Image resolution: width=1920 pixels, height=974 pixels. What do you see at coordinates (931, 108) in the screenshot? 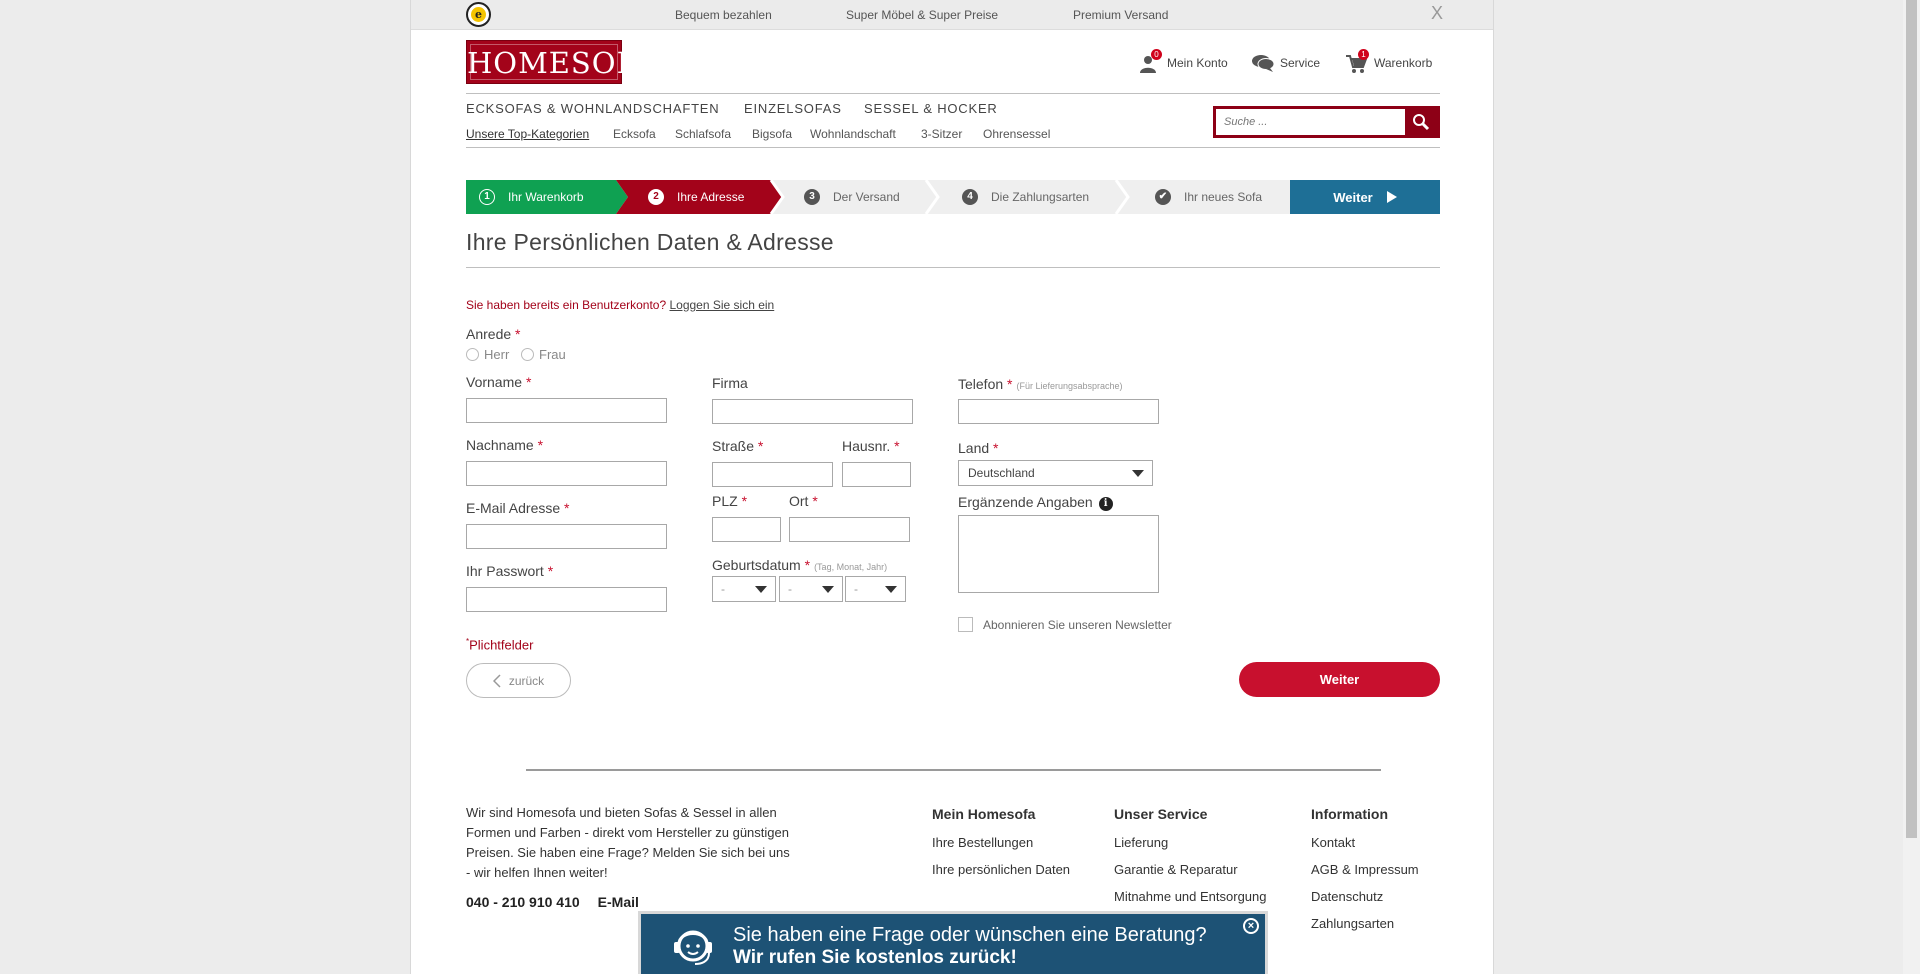
I see `nav-sessel-hocker: SESSEL & HOCKER` at bounding box center [931, 108].